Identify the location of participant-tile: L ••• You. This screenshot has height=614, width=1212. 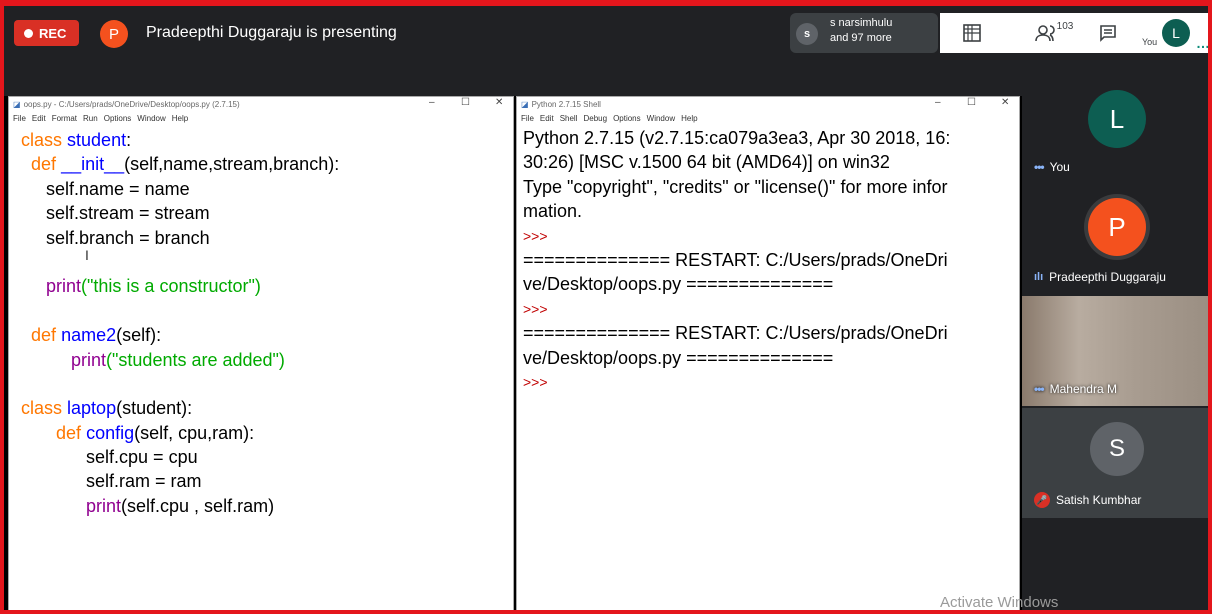
(1117, 129).